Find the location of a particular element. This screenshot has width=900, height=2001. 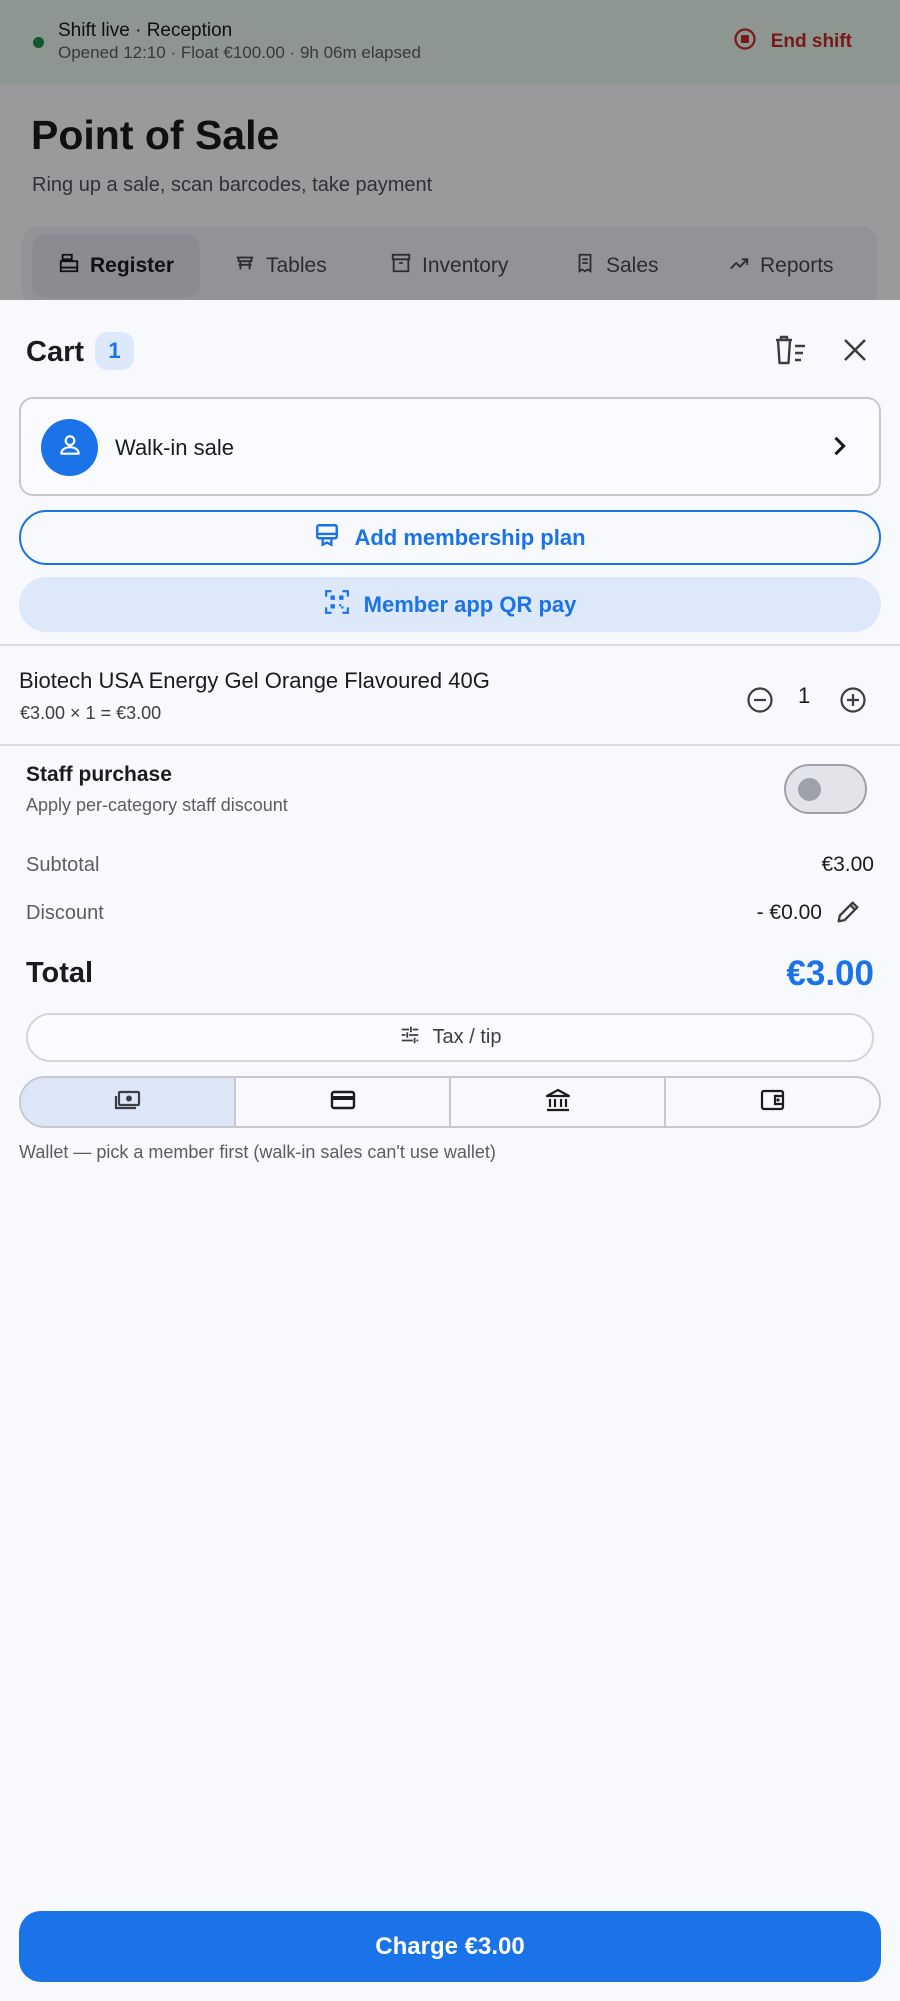

add-membership-plan-button: Add membership plan is located at coordinates (450, 537).